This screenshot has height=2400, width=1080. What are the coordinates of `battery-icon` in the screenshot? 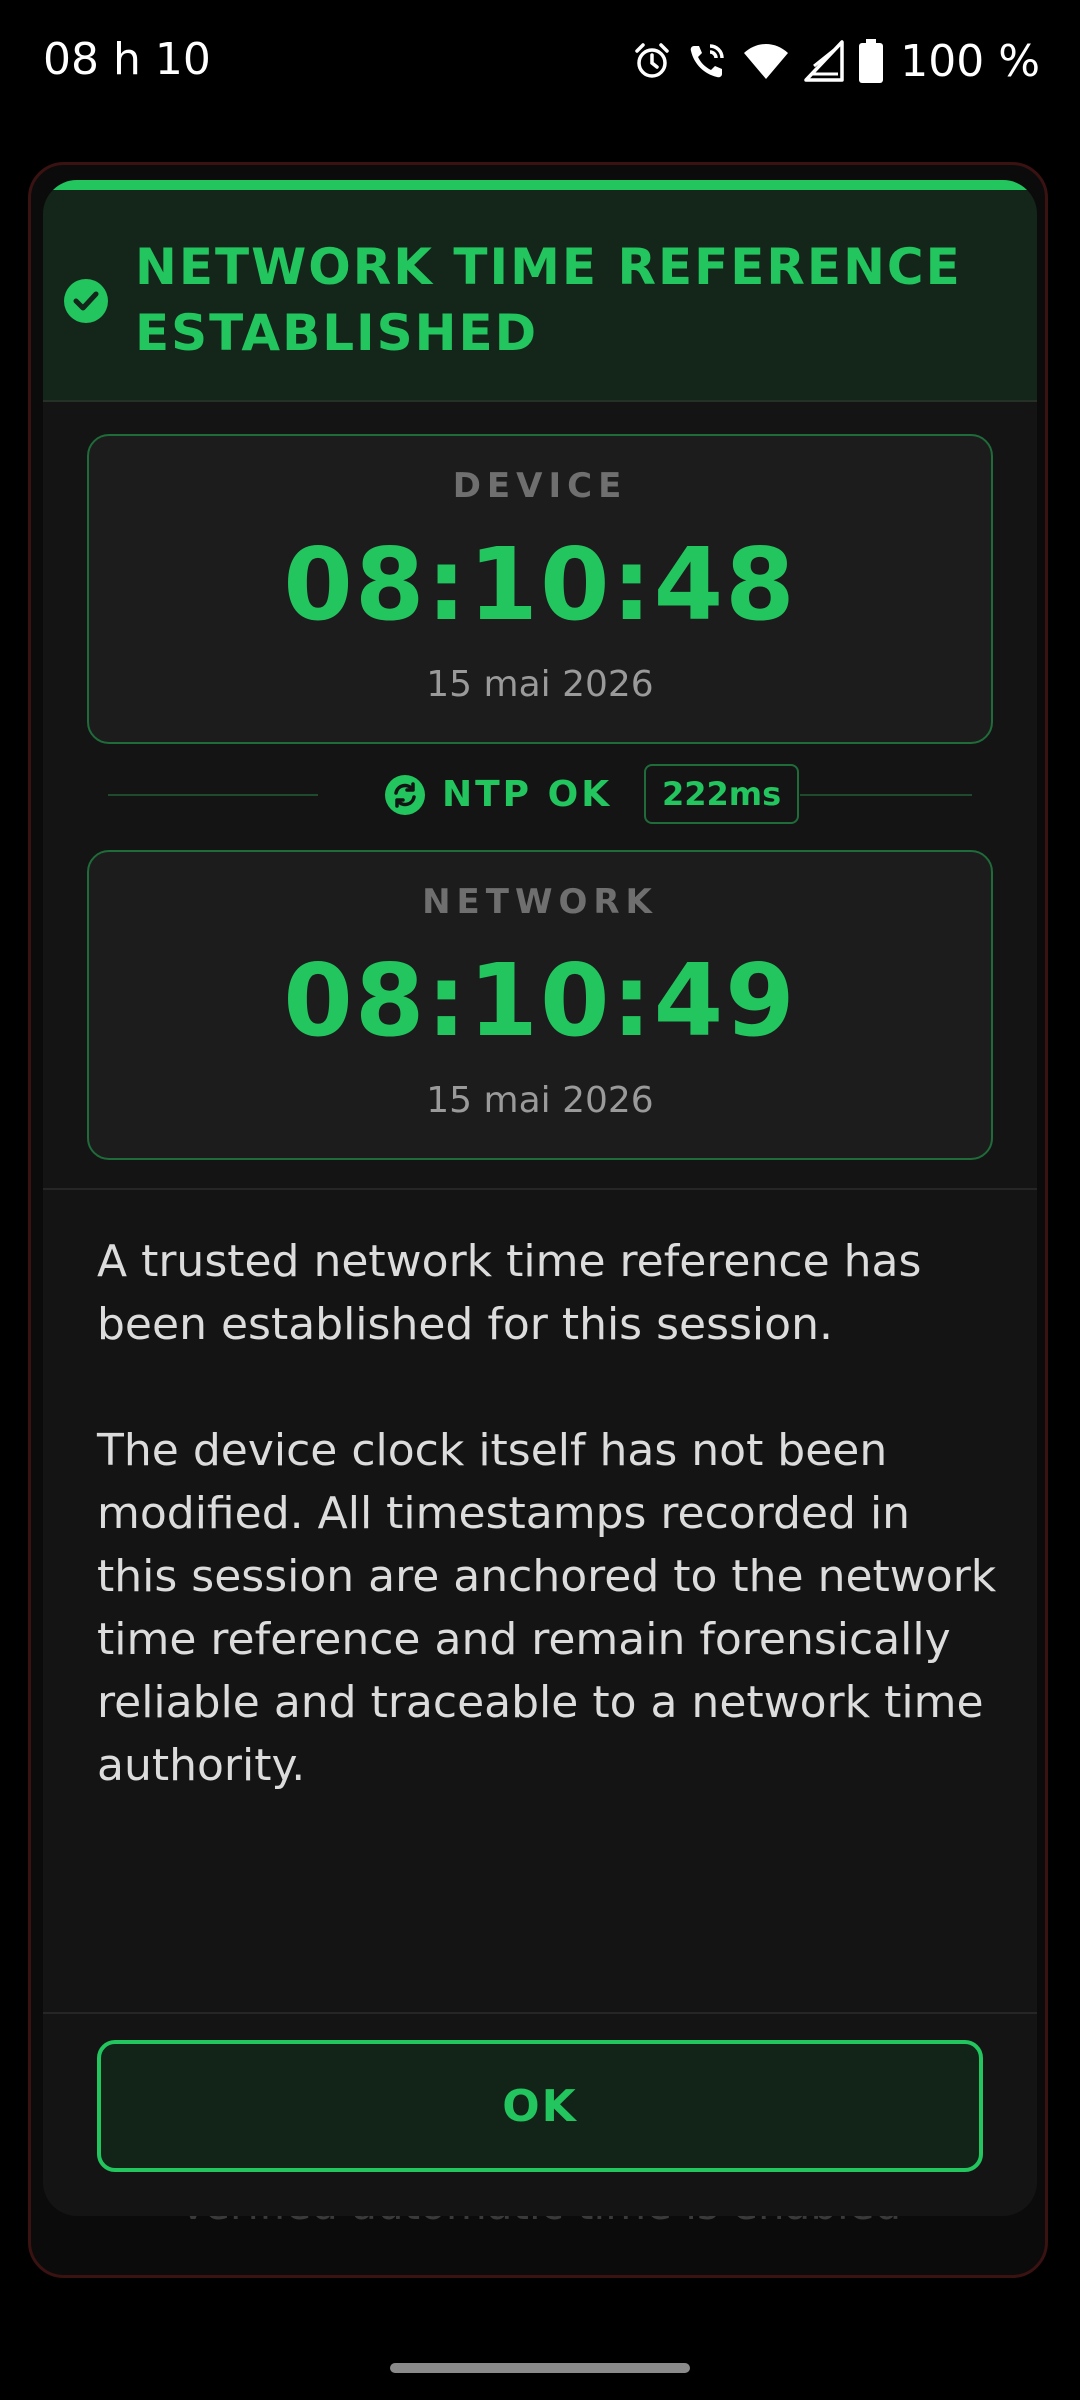 It's located at (871, 61).